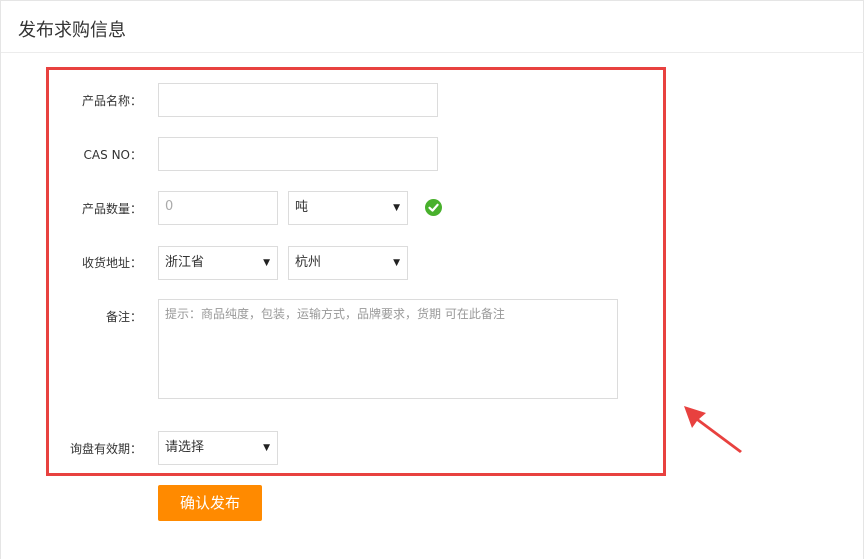 The height and width of the screenshot is (559, 864). Describe the element at coordinates (185, 262) in the screenshot. I see `province-select-value: 浙江省` at that location.